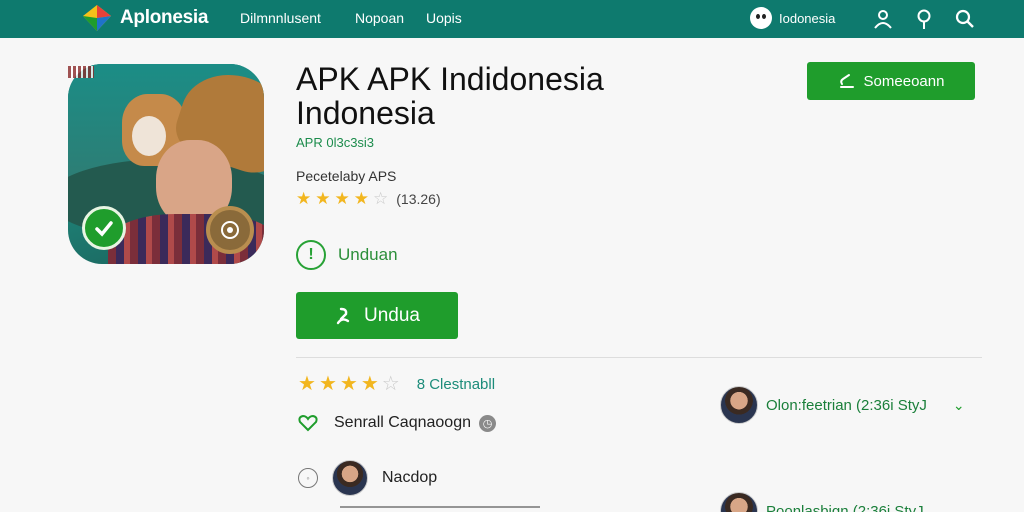 Image resolution: width=1024 pixels, height=512 pixels. I want to click on feature-label: Senrall Caqnaoogn, so click(402, 422).